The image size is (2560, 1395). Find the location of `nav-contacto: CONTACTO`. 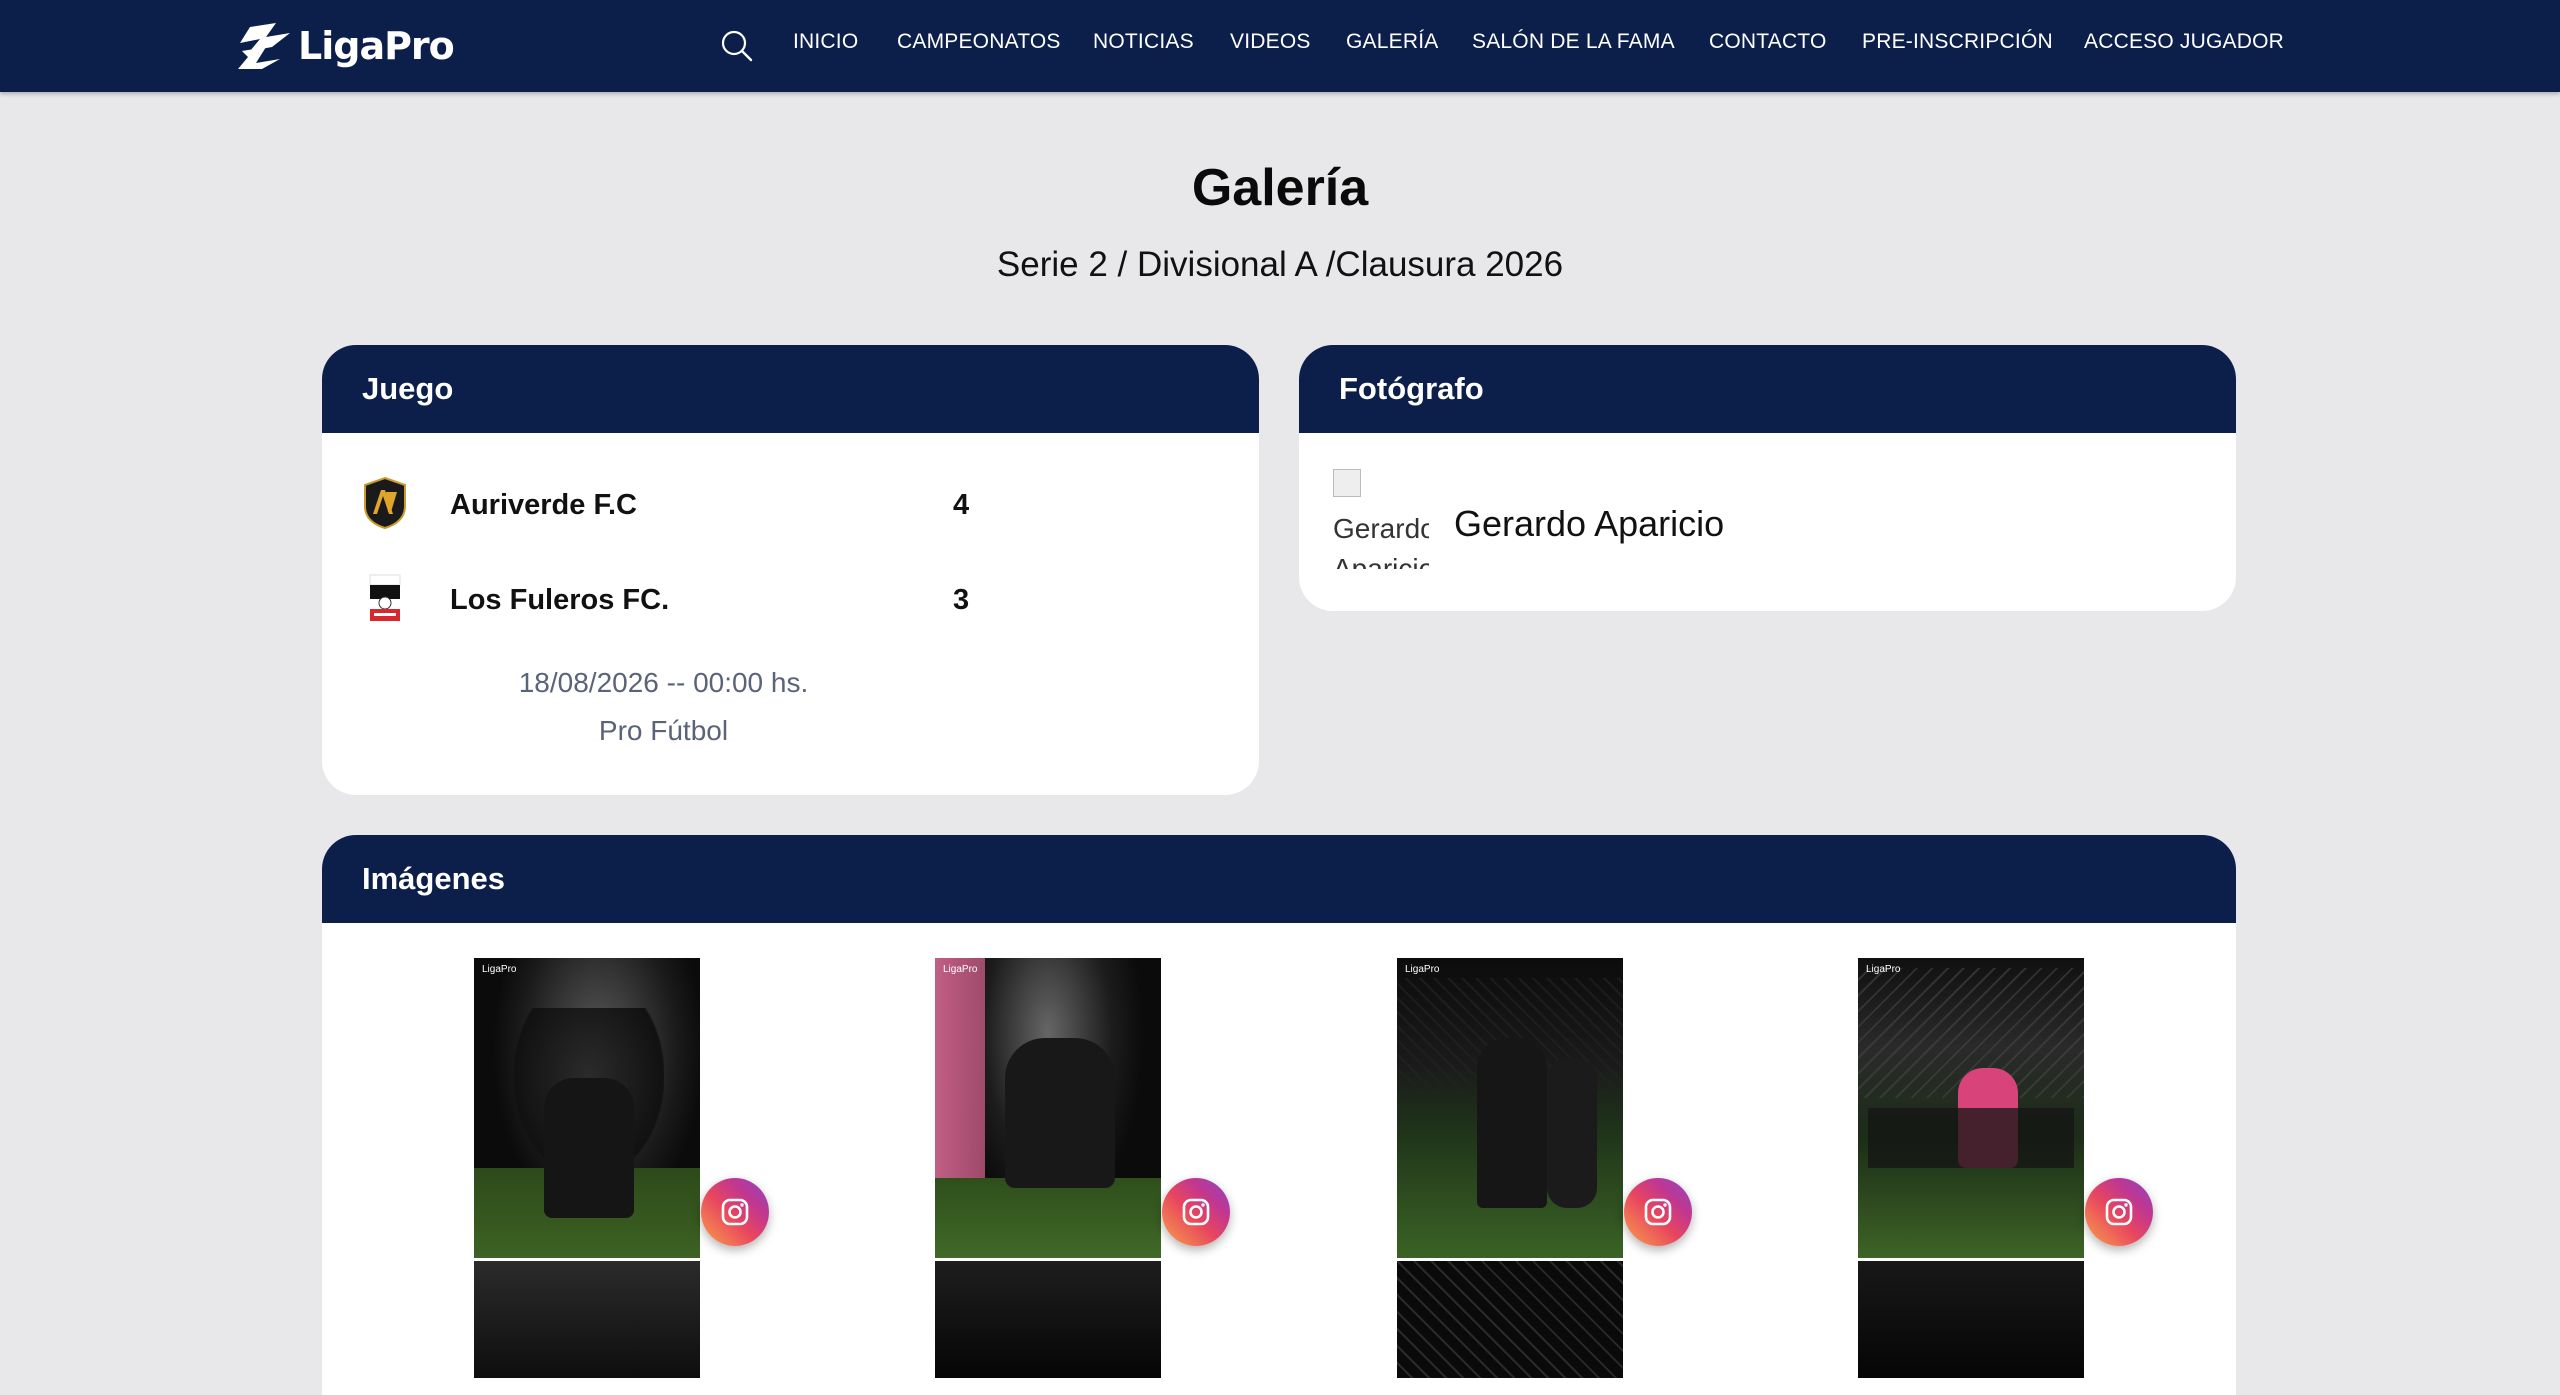

nav-contacto: CONTACTO is located at coordinates (1768, 42).